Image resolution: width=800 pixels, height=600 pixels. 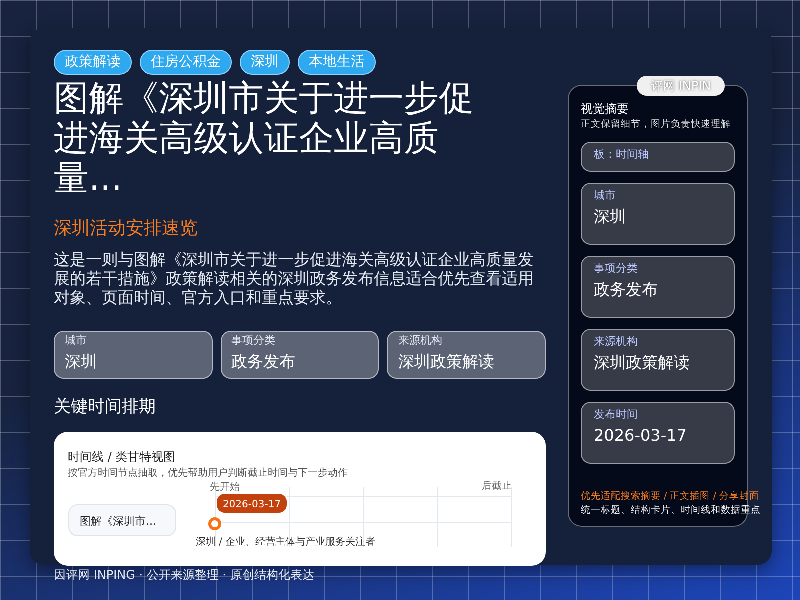 What do you see at coordinates (337, 62) in the screenshot?
I see `tag: 本地生活` at bounding box center [337, 62].